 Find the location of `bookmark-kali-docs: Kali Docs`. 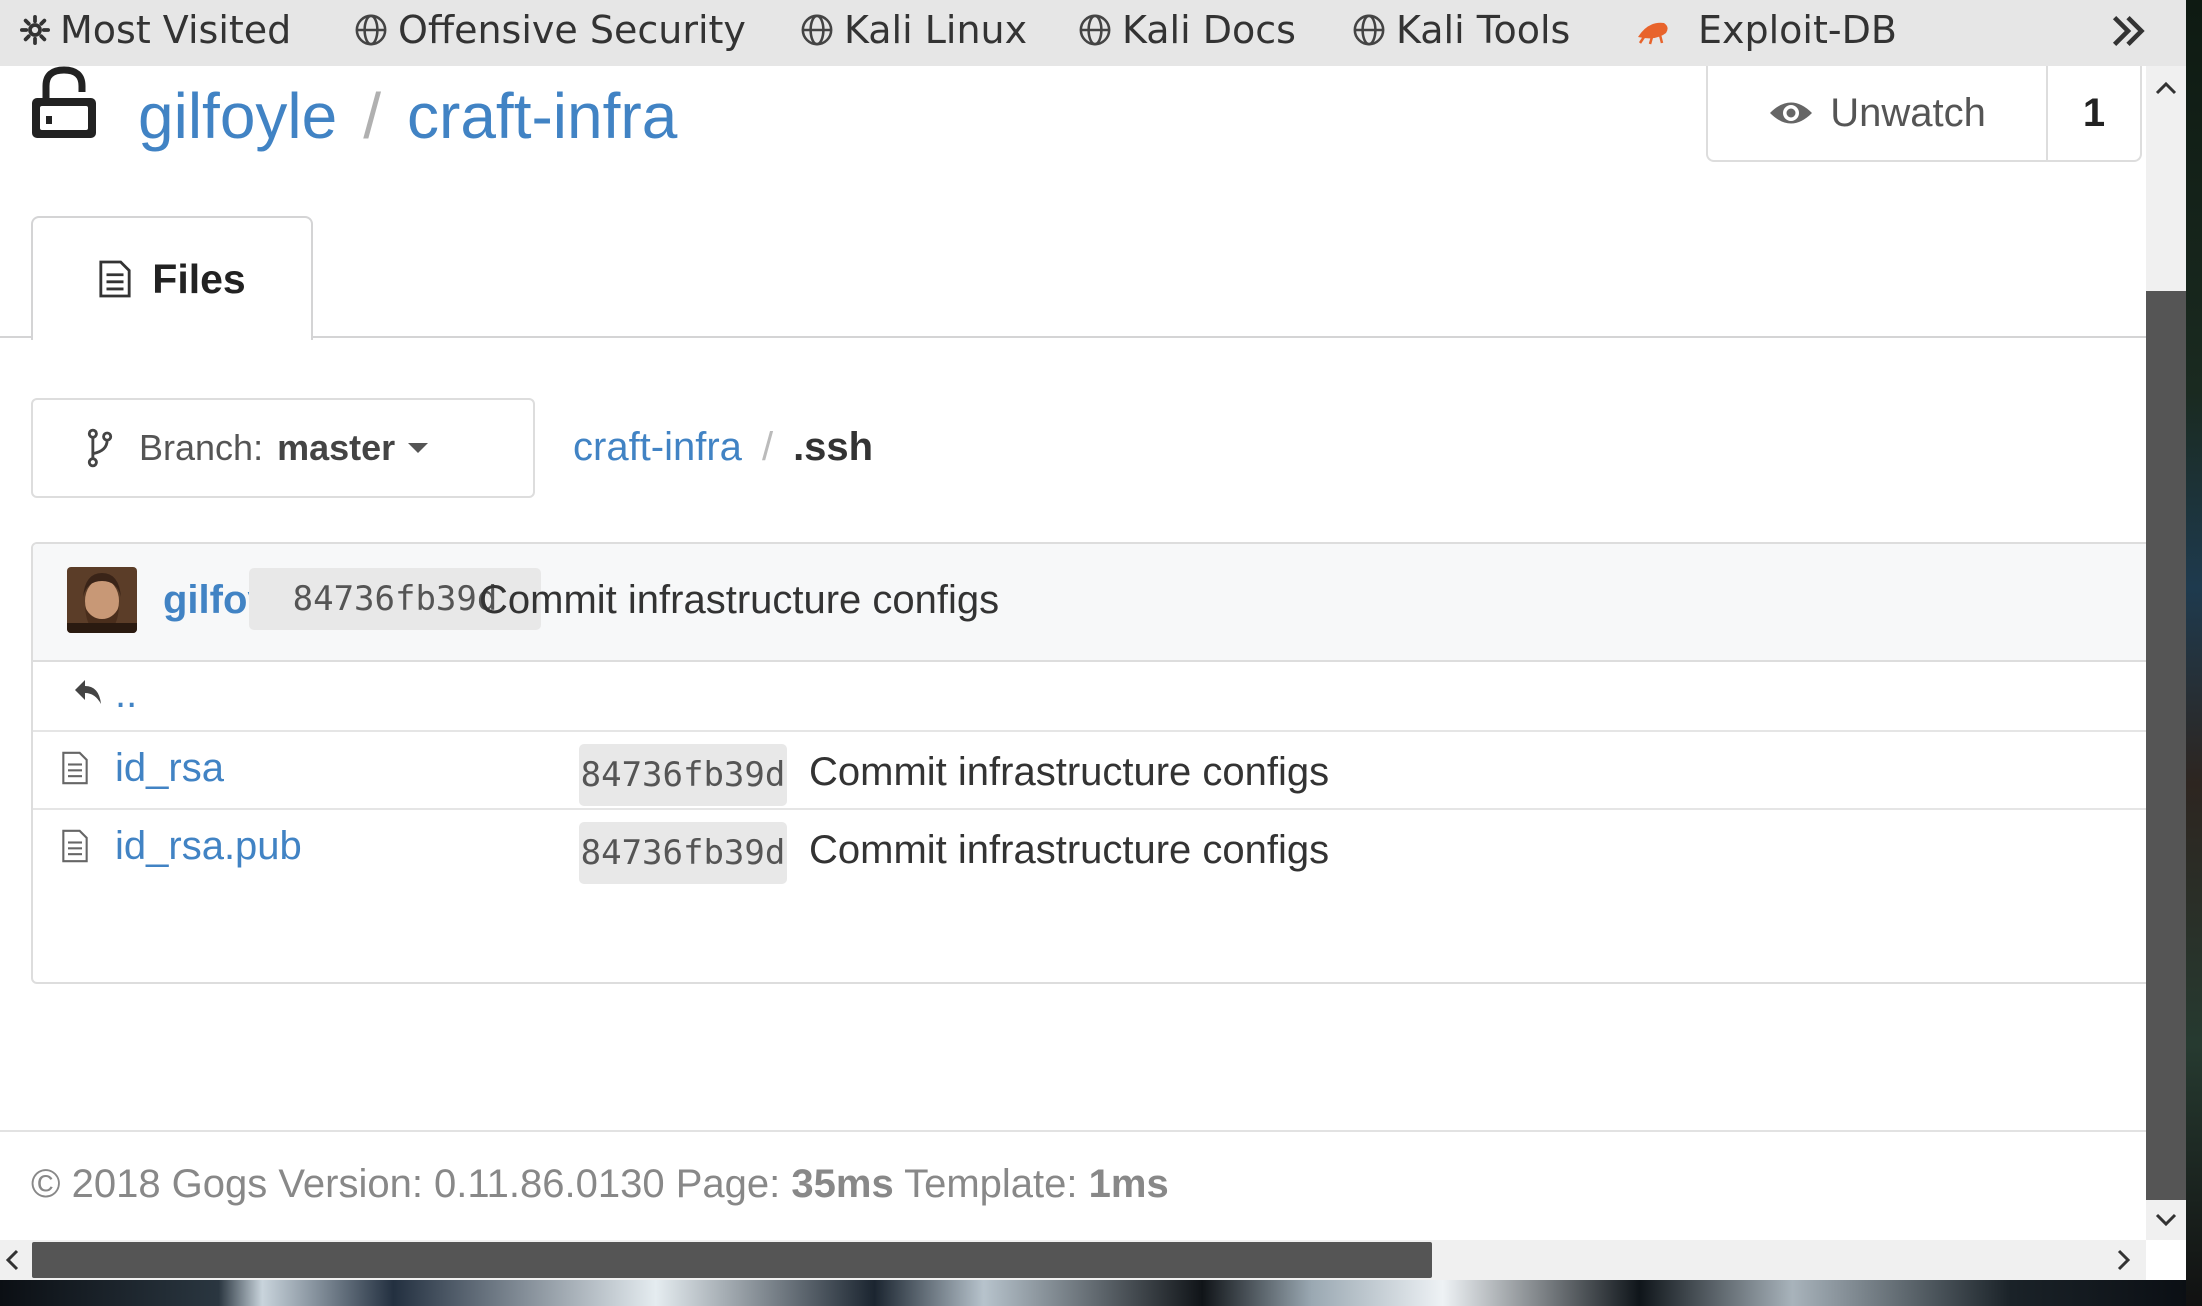

bookmark-kali-docs: Kali Docs is located at coordinates (1187, 30).